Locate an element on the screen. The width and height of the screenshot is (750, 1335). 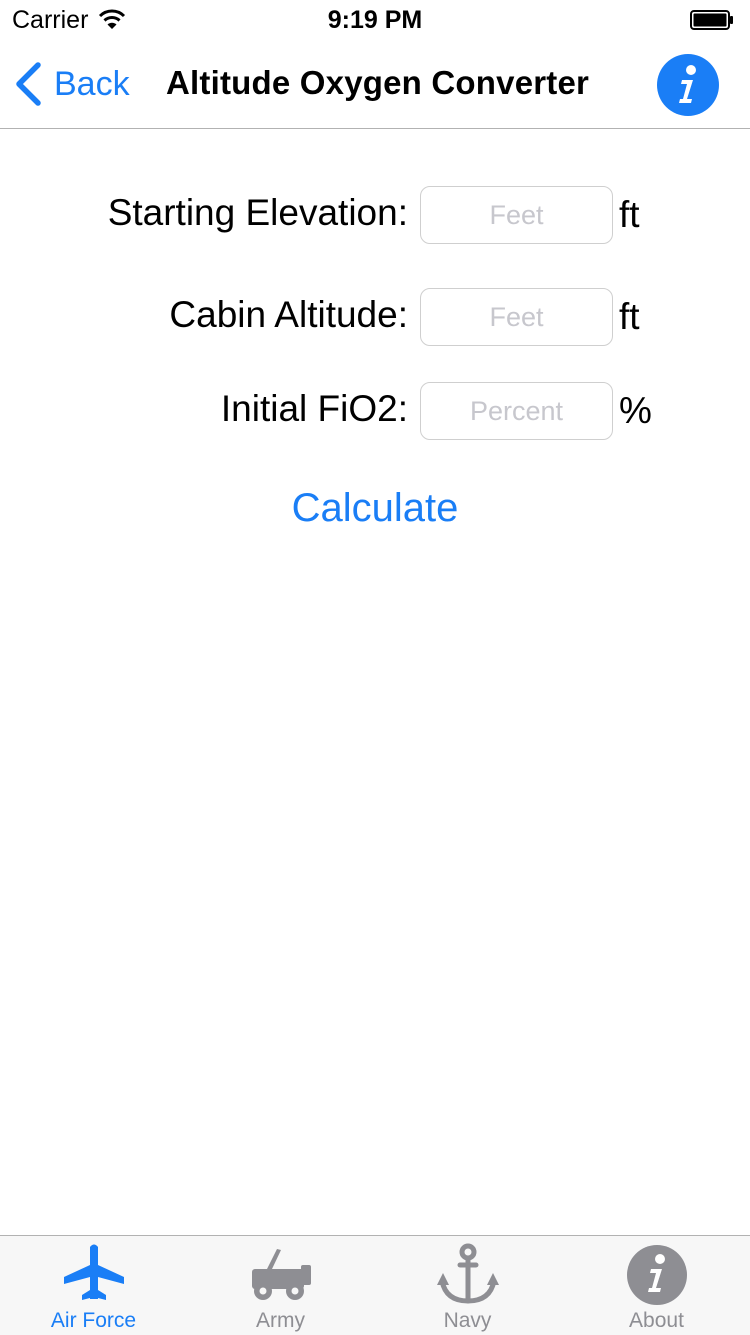
starting-elevation-row: Starting Elevation: ft is located at coordinates (375, 217).